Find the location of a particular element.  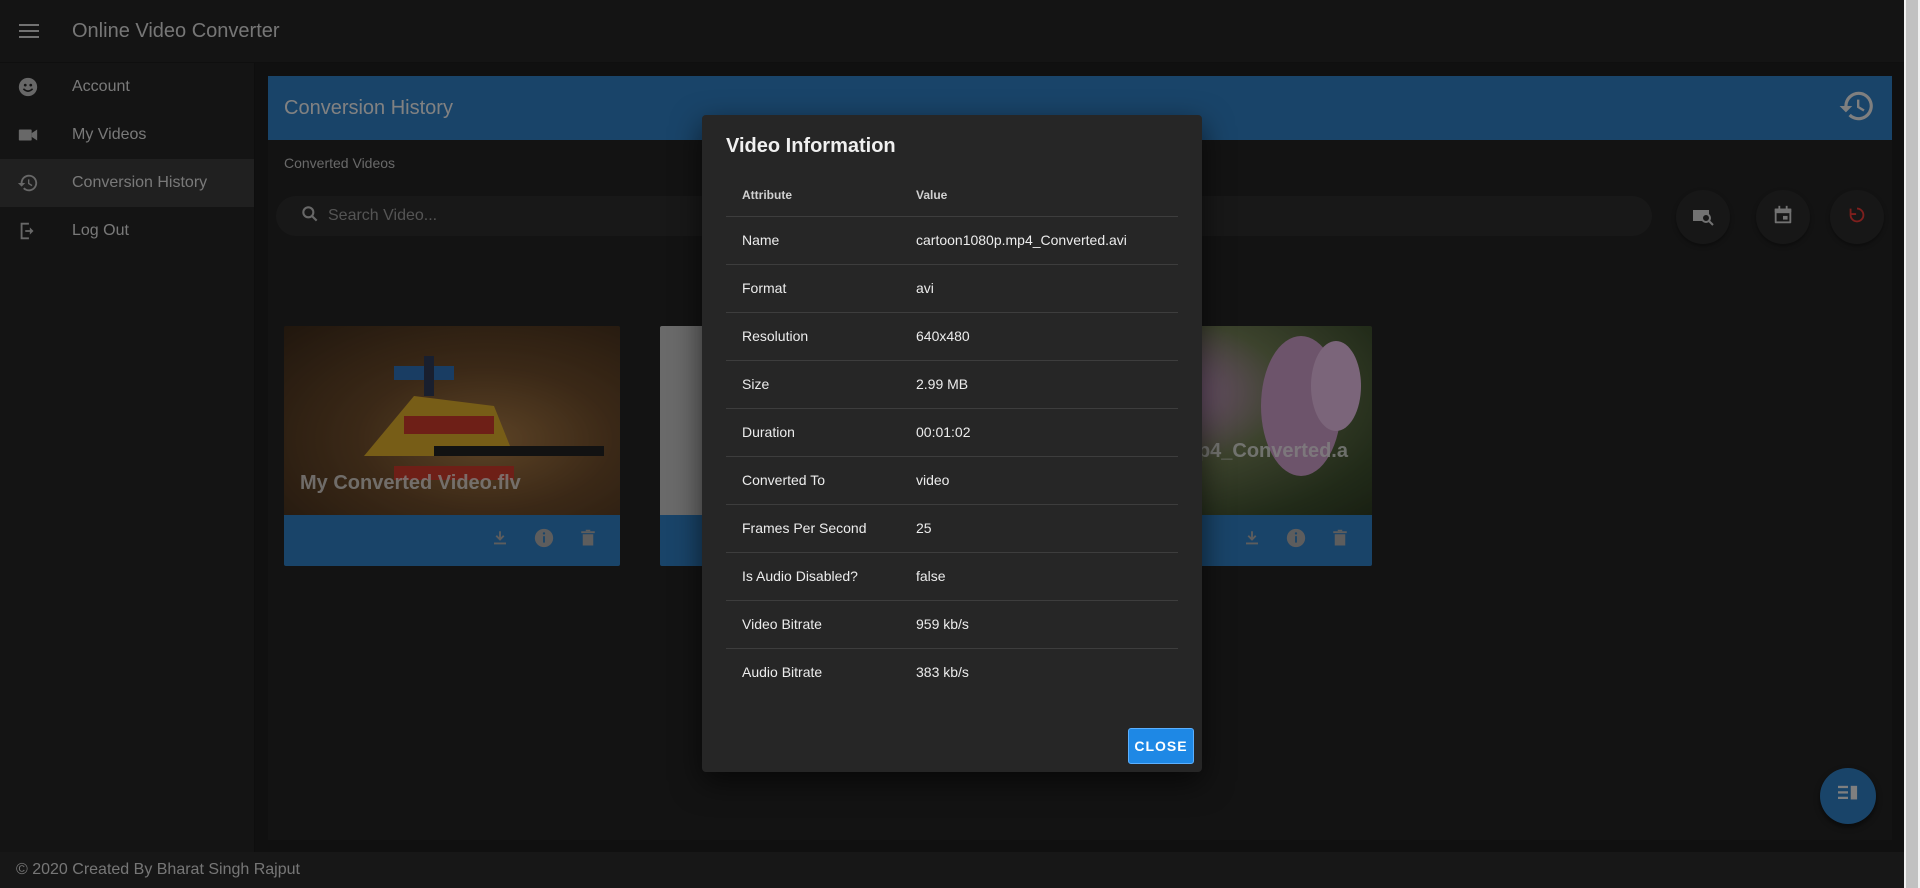

table-row: Resolution 640x480 is located at coordinates (952, 336).